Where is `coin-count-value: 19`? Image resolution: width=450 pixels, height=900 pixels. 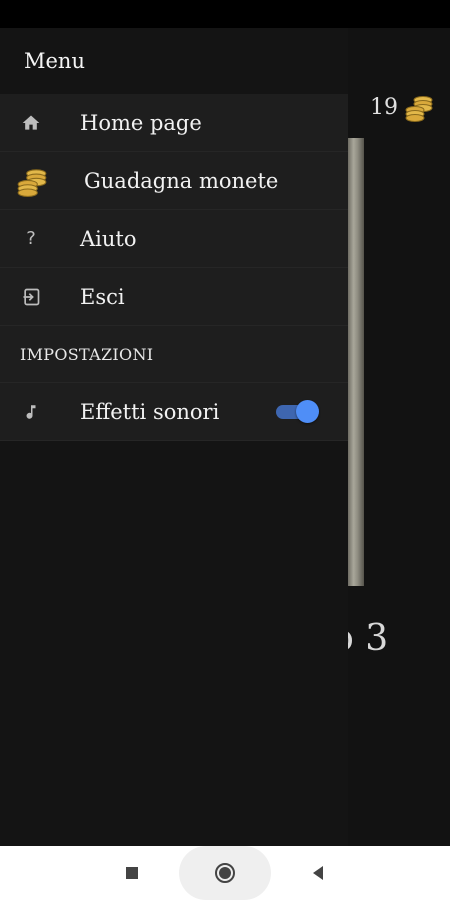
coin-count-value: 19 is located at coordinates (384, 107).